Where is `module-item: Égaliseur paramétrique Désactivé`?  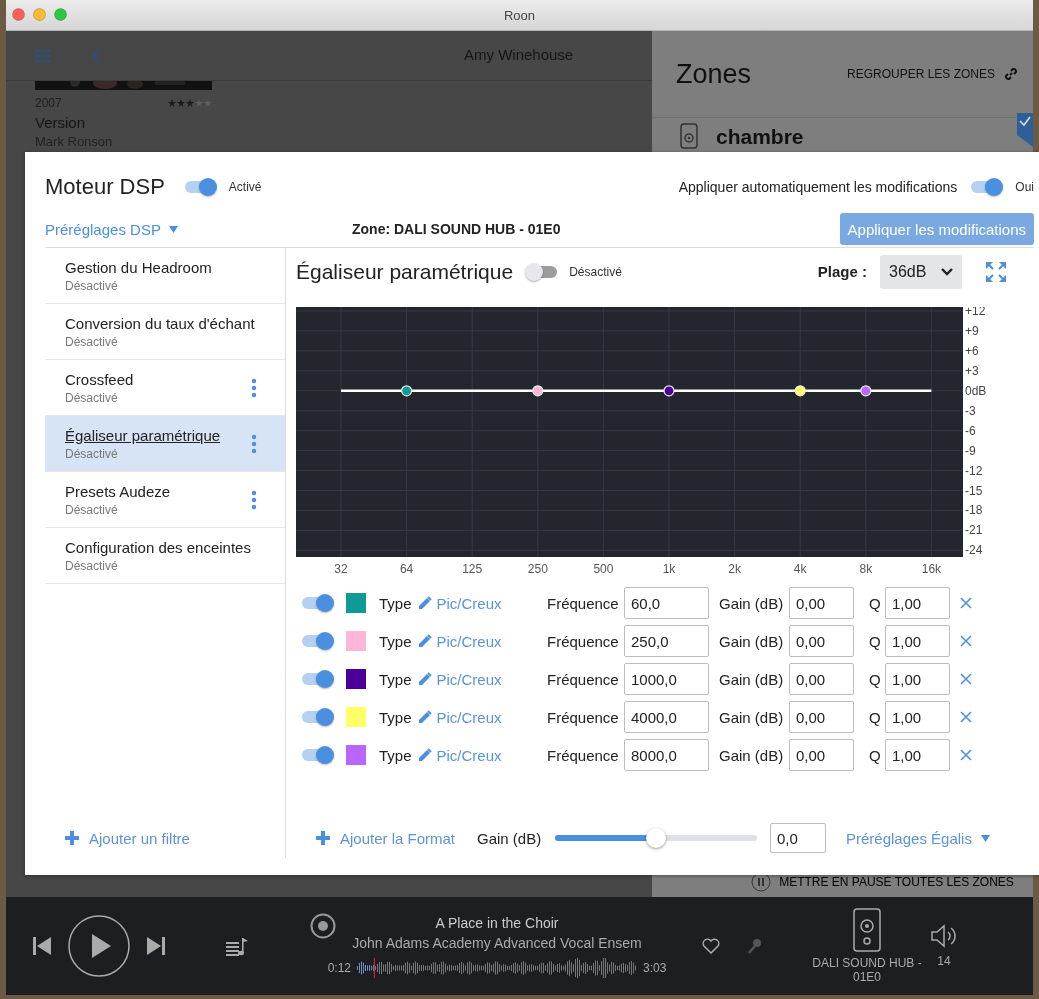 module-item: Égaliseur paramétrique Désactivé is located at coordinates (165, 444).